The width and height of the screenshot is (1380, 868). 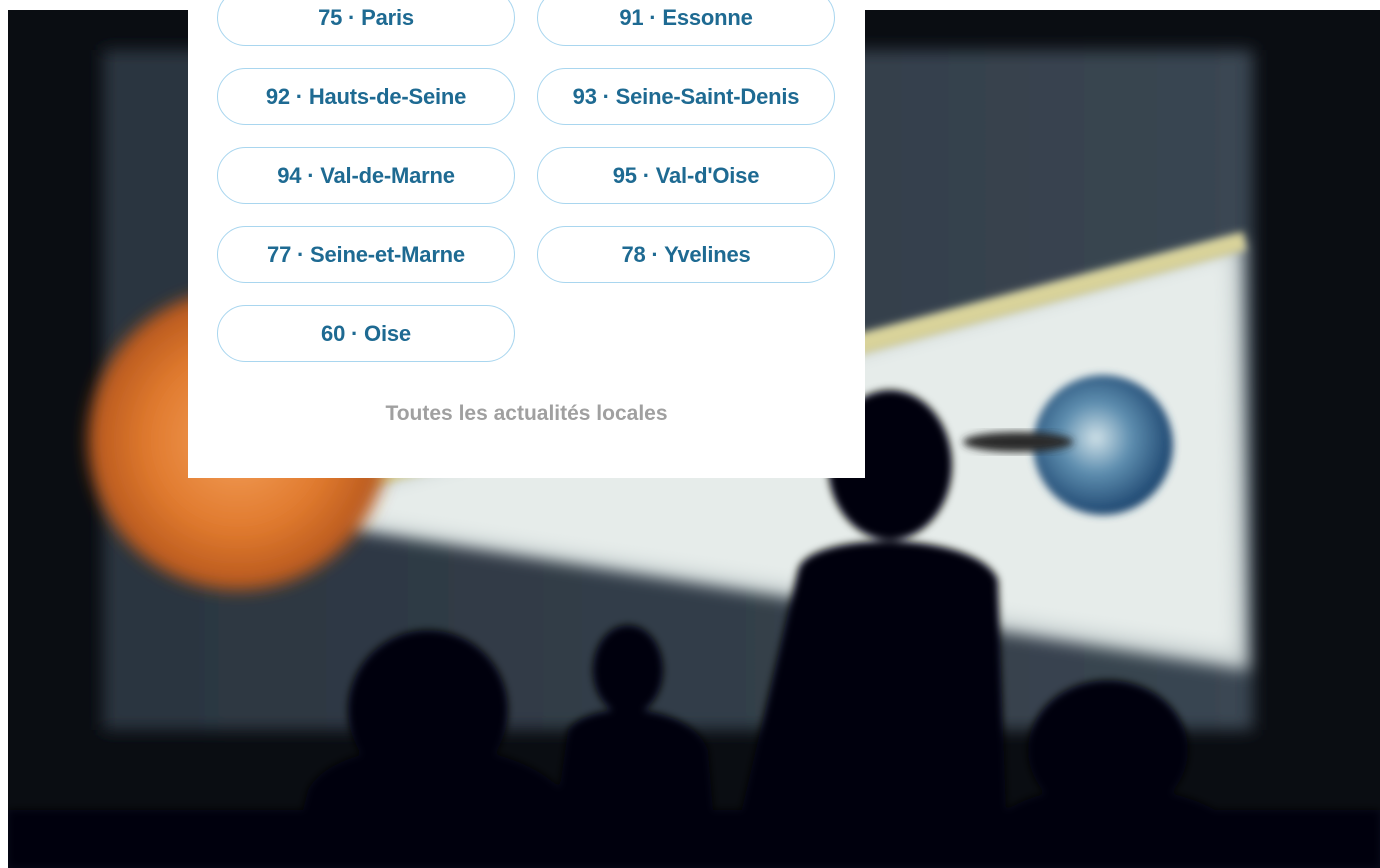 What do you see at coordinates (366, 175) in the screenshot?
I see `department-button-94: 94 · Val-de-Marne` at bounding box center [366, 175].